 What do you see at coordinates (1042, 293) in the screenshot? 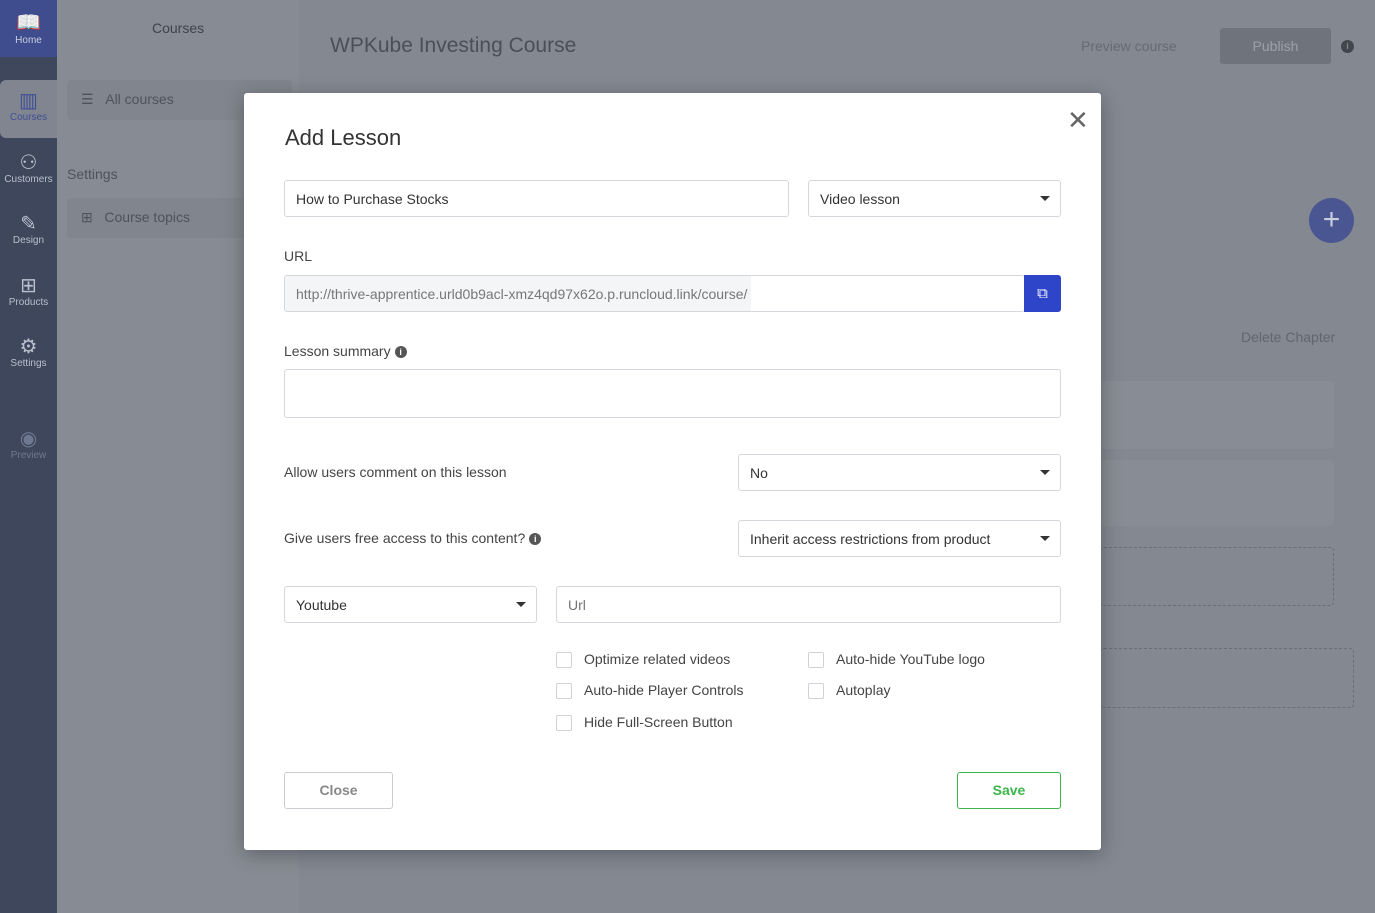
I see `copy-icon: ⧉` at bounding box center [1042, 293].